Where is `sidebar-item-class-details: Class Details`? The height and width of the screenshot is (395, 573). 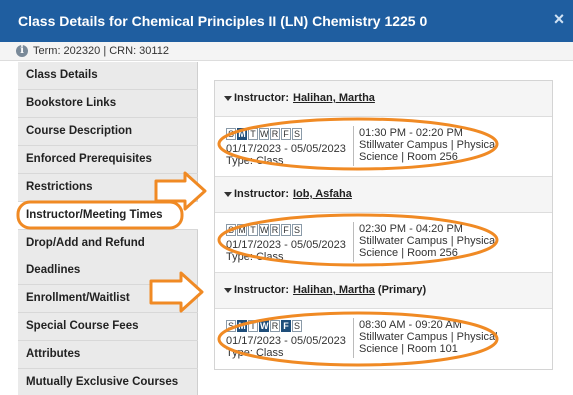
sidebar-item-class-details: Class Details is located at coordinates (108, 76).